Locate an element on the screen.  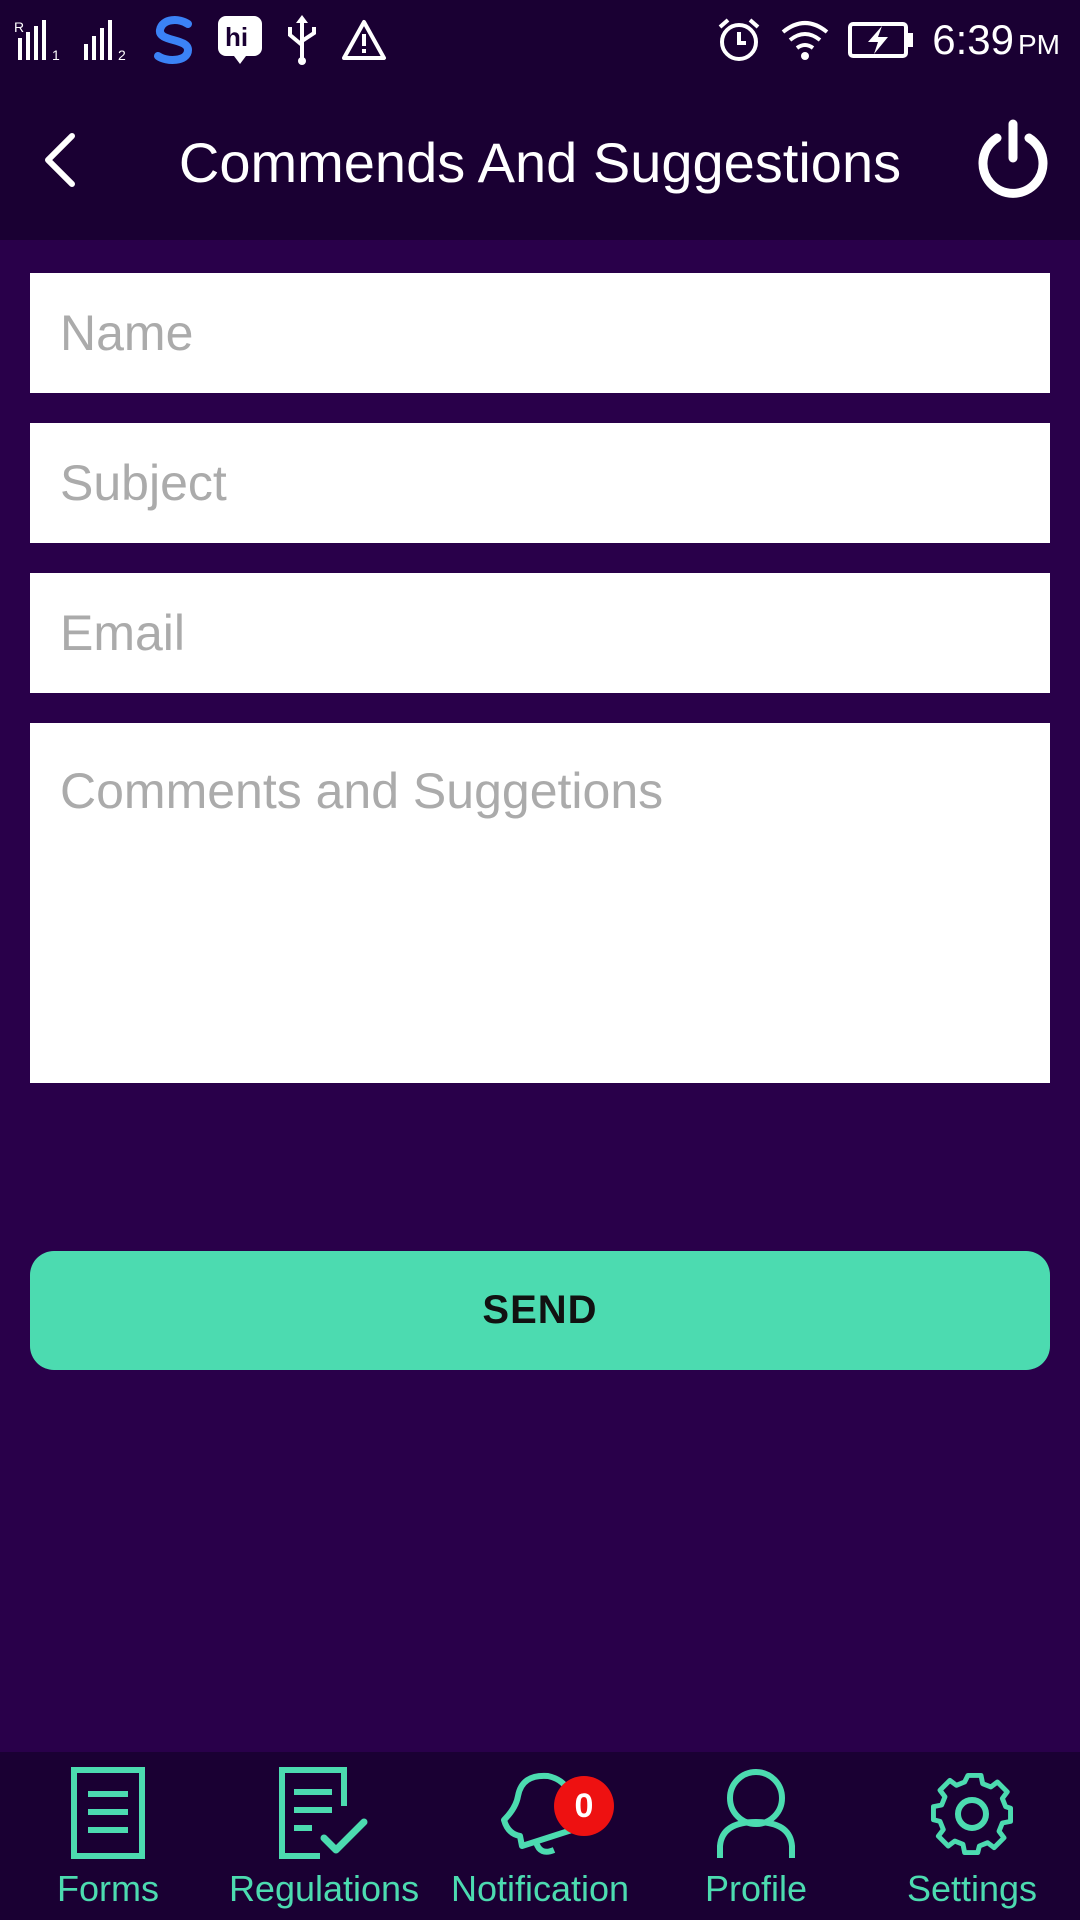
nav-regulations: Regulations is located at coordinates (324, 1836).